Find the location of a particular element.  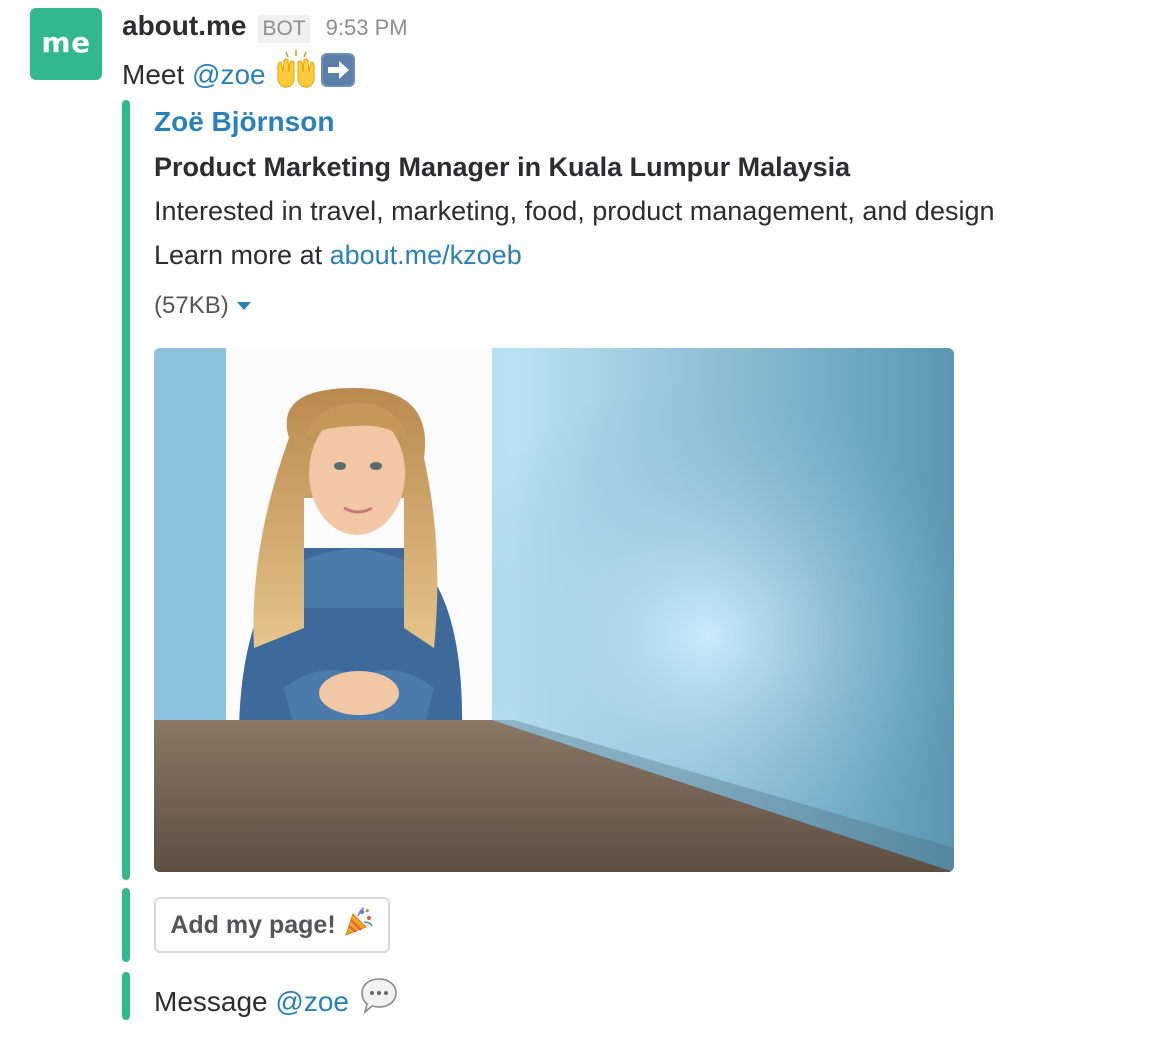

message-text: Meet @zoe is located at coordinates (239, 74).